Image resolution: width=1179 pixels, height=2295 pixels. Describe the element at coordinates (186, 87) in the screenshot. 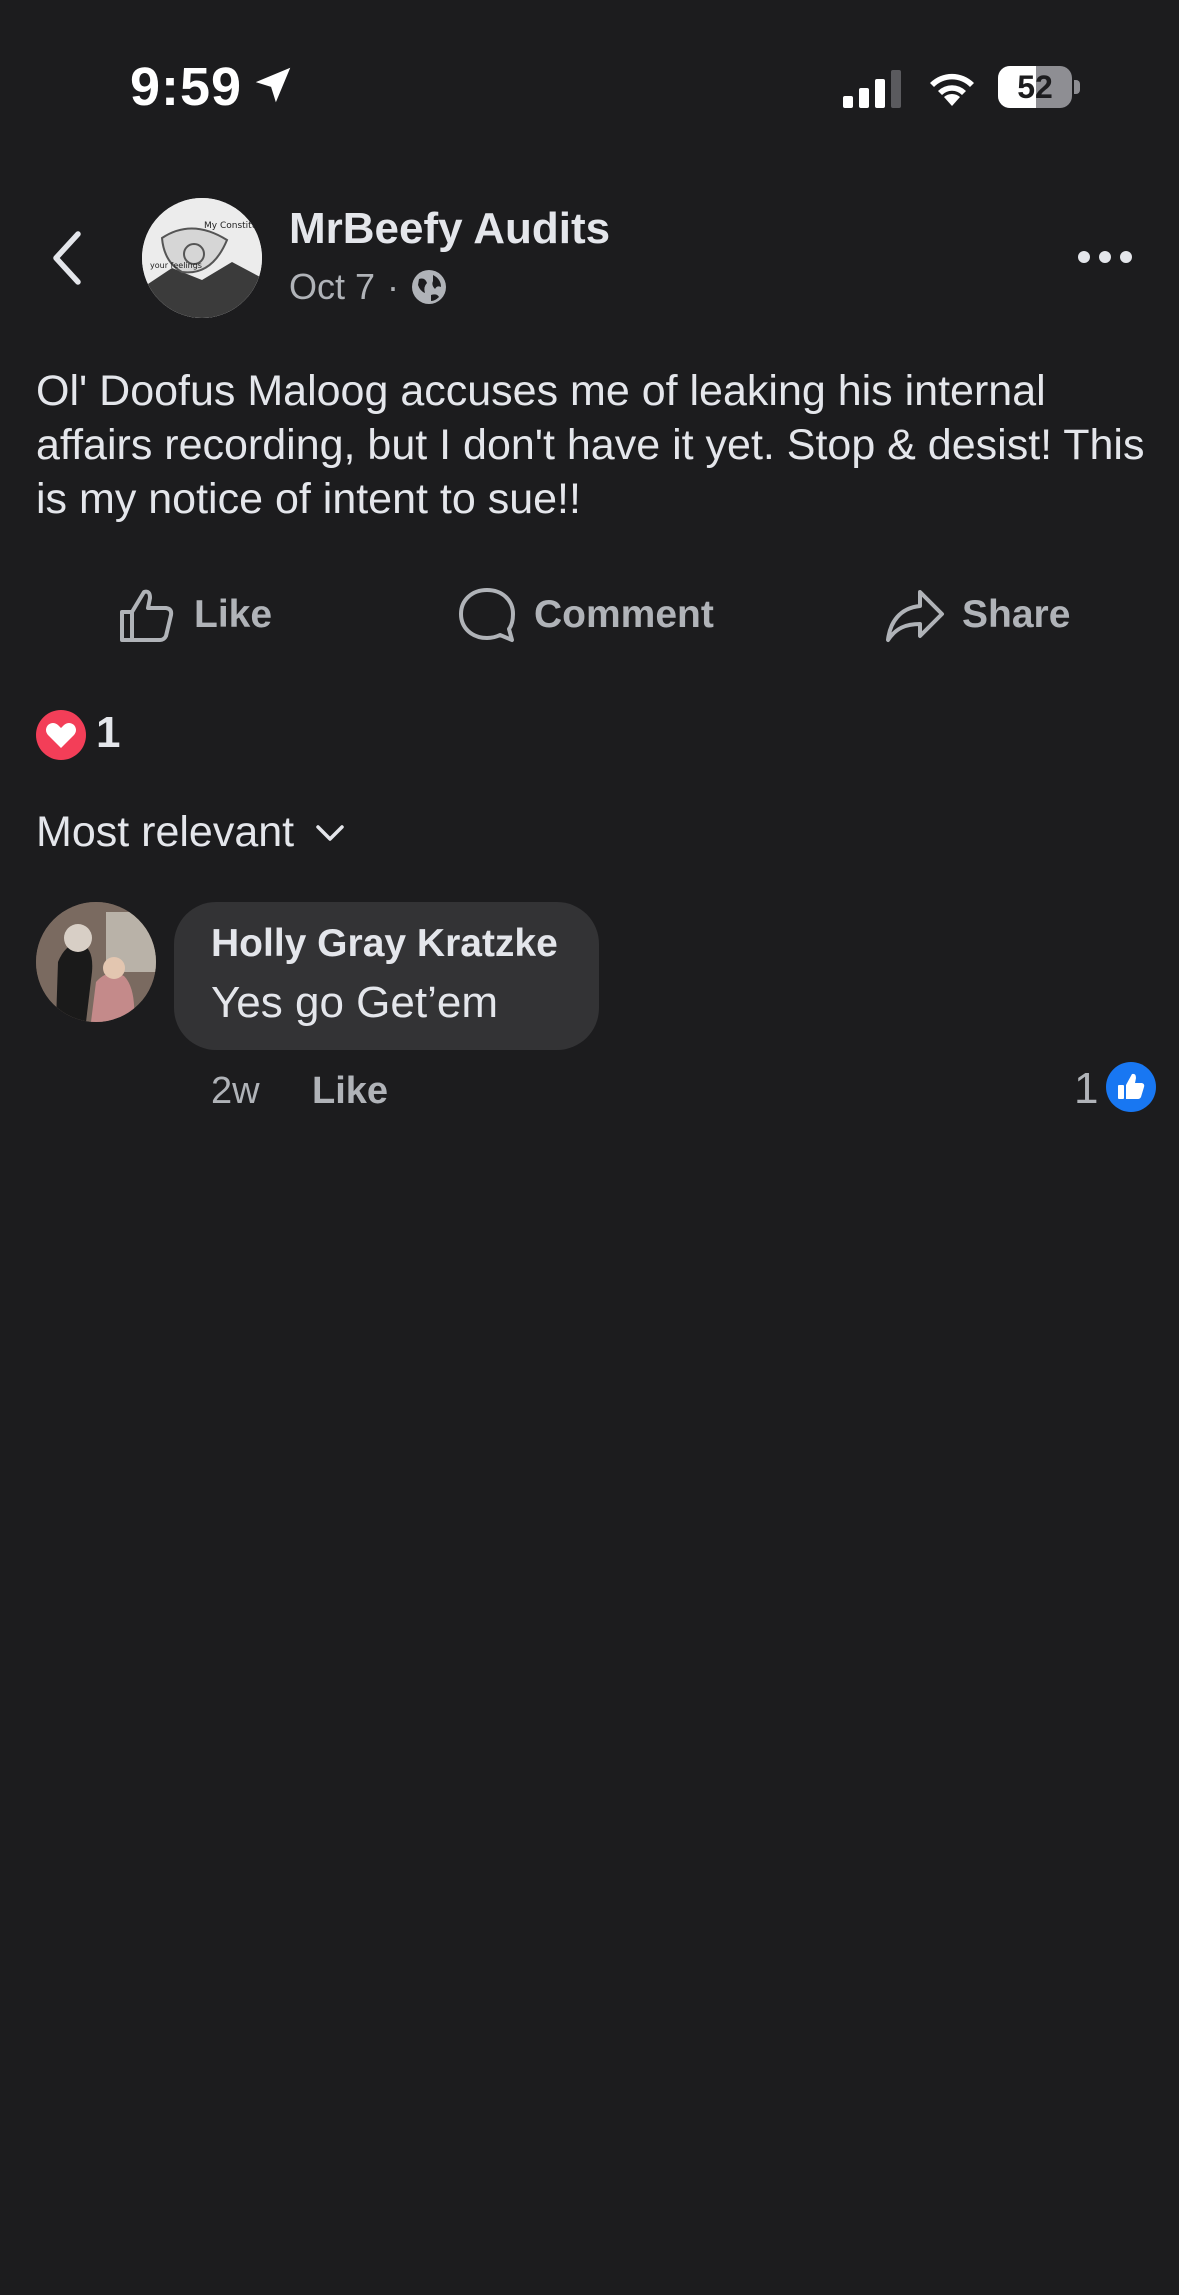

I see `status-time: 9:59` at that location.